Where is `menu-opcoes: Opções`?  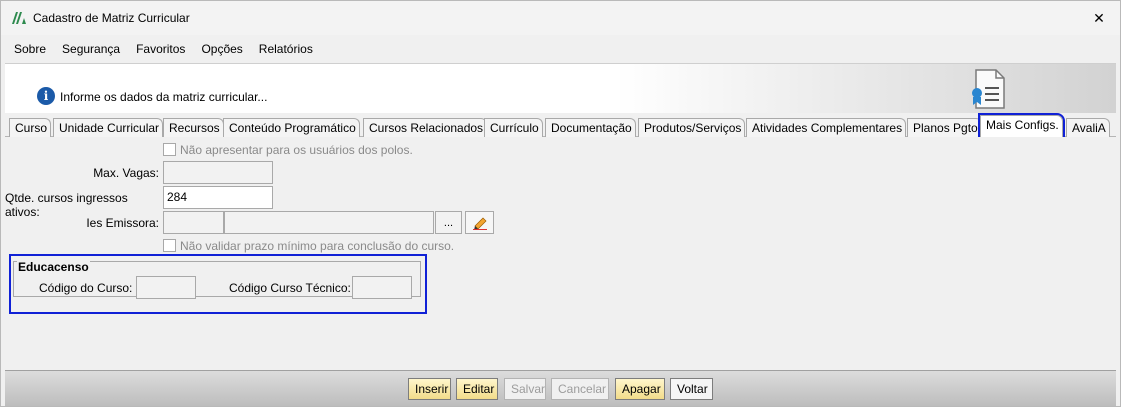 menu-opcoes: Opções is located at coordinates (221, 49).